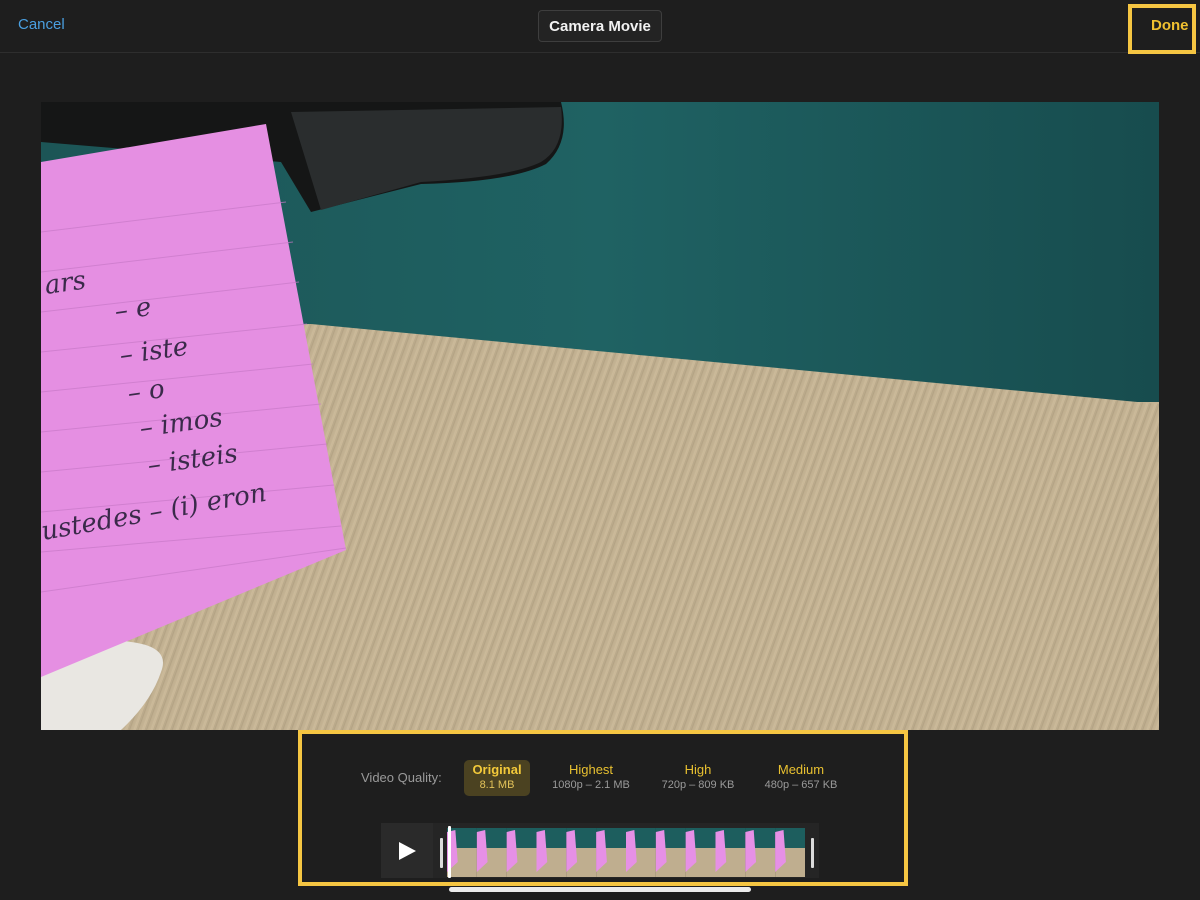  I want to click on play-button, so click(407, 850).